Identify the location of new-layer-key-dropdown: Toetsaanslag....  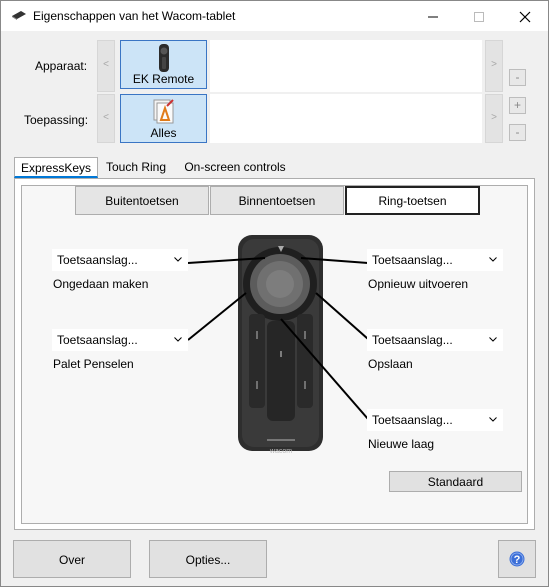
(435, 420).